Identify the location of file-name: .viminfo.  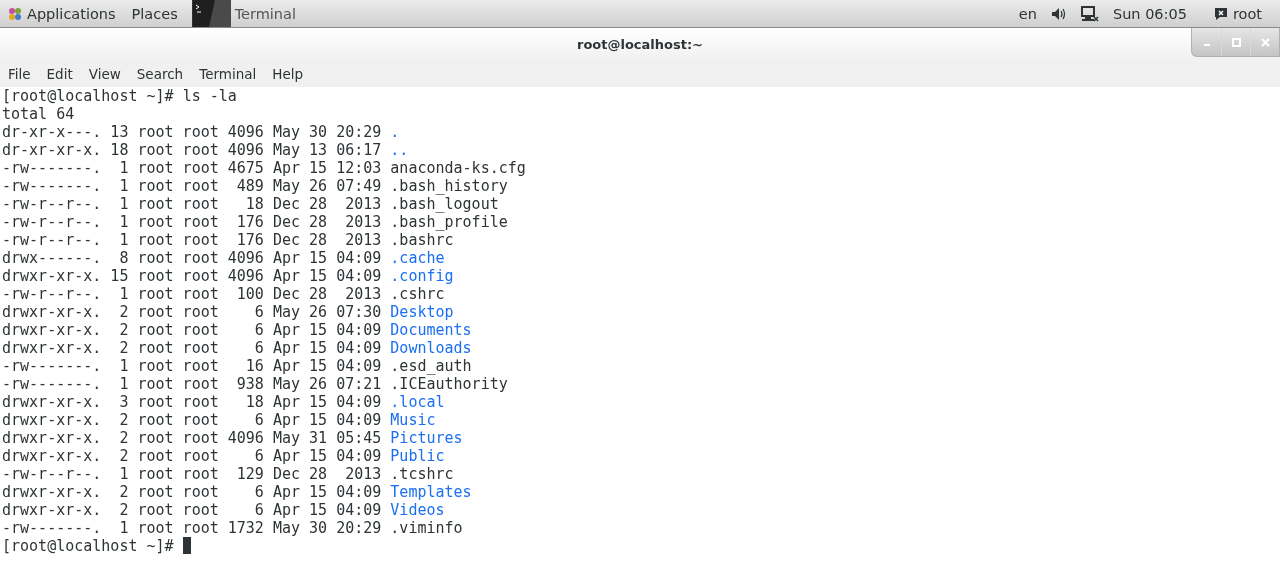
(426, 528).